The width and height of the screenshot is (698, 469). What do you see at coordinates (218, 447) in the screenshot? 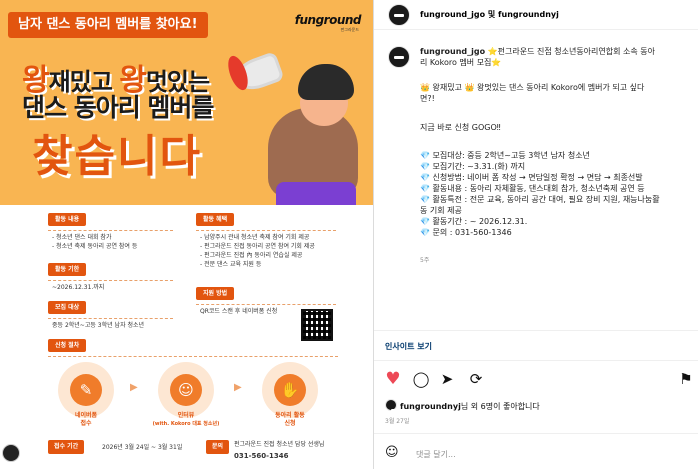
I see `footer-contact-tag: 문의` at bounding box center [218, 447].